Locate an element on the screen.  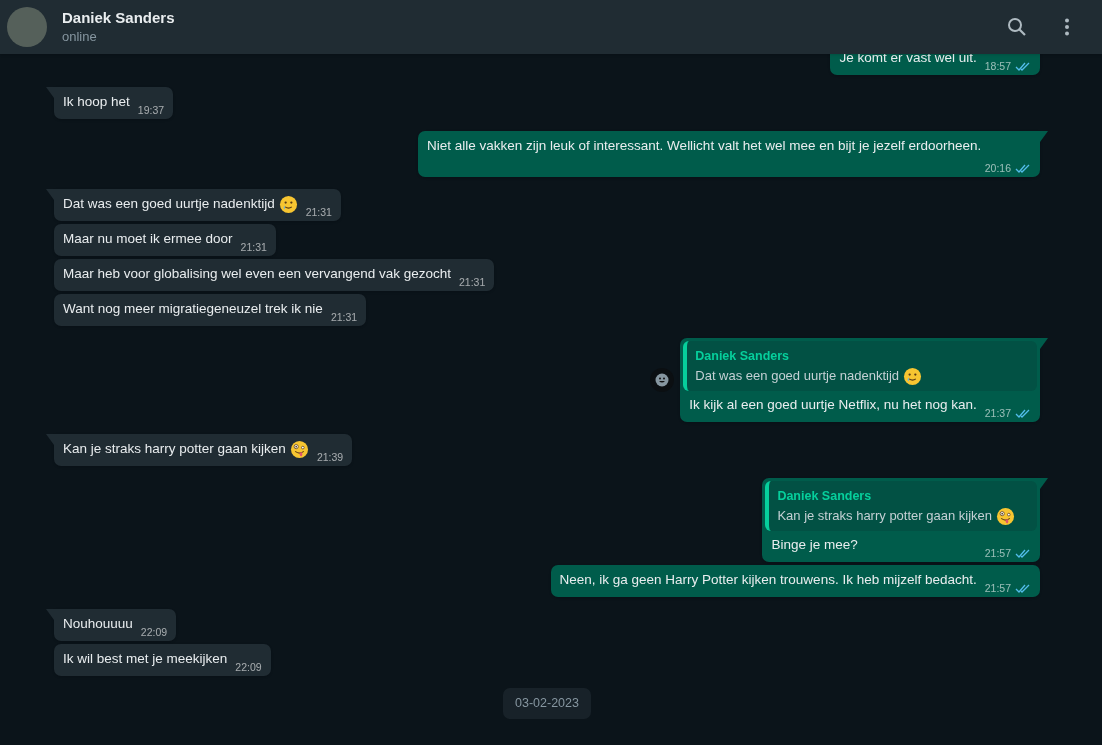
message-text: Want nog meer migratiegeneuzel trek ik nie is located at coordinates (193, 309).